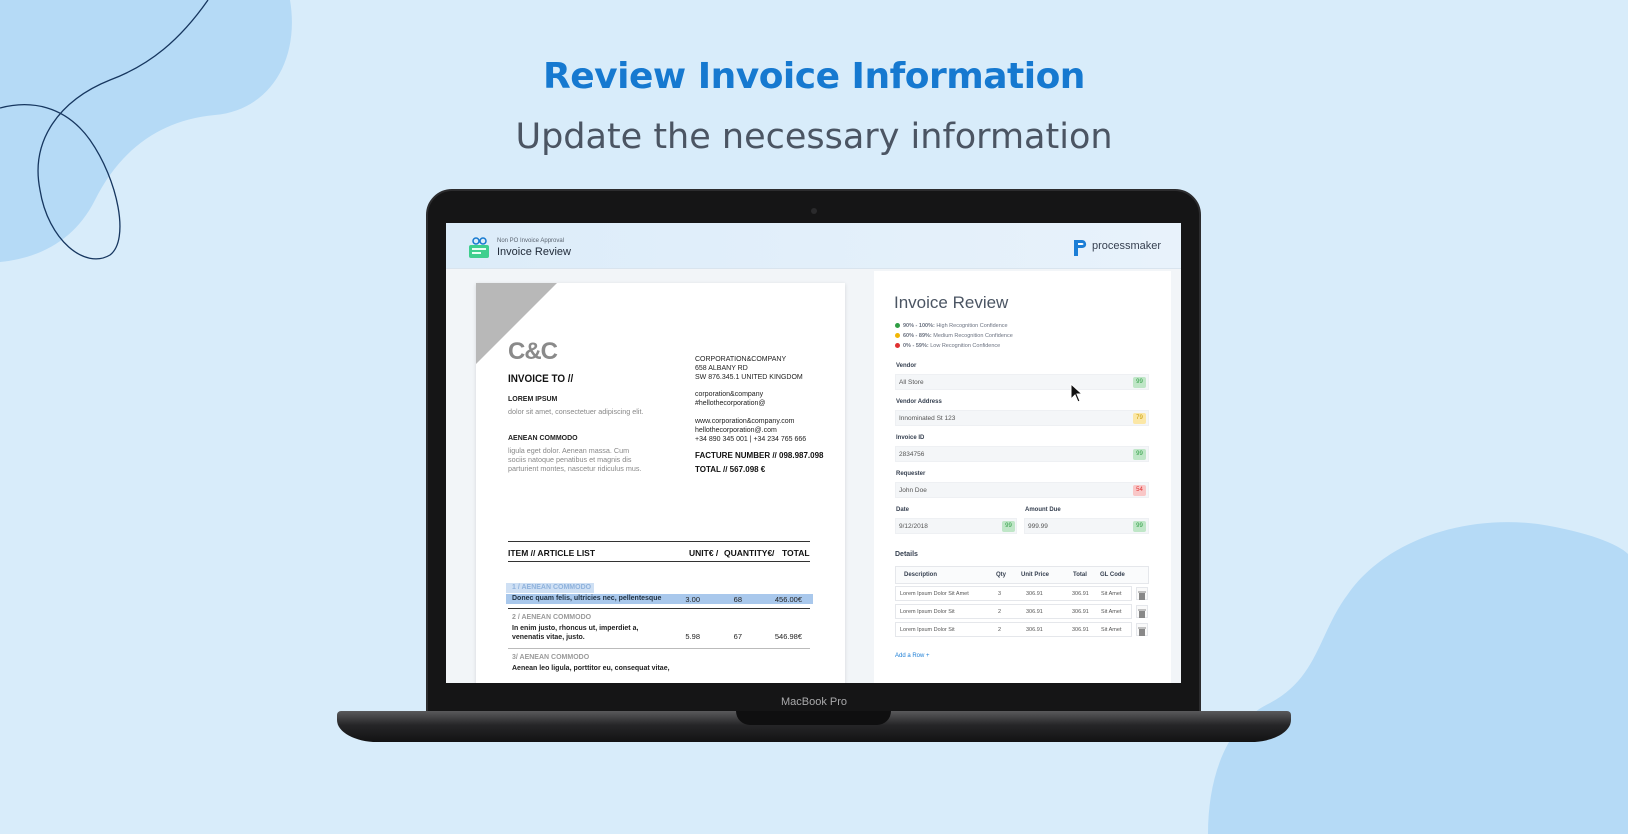 The height and width of the screenshot is (834, 1628). What do you see at coordinates (1001, 575) in the screenshot?
I see `details-header-qty: Qty` at bounding box center [1001, 575].